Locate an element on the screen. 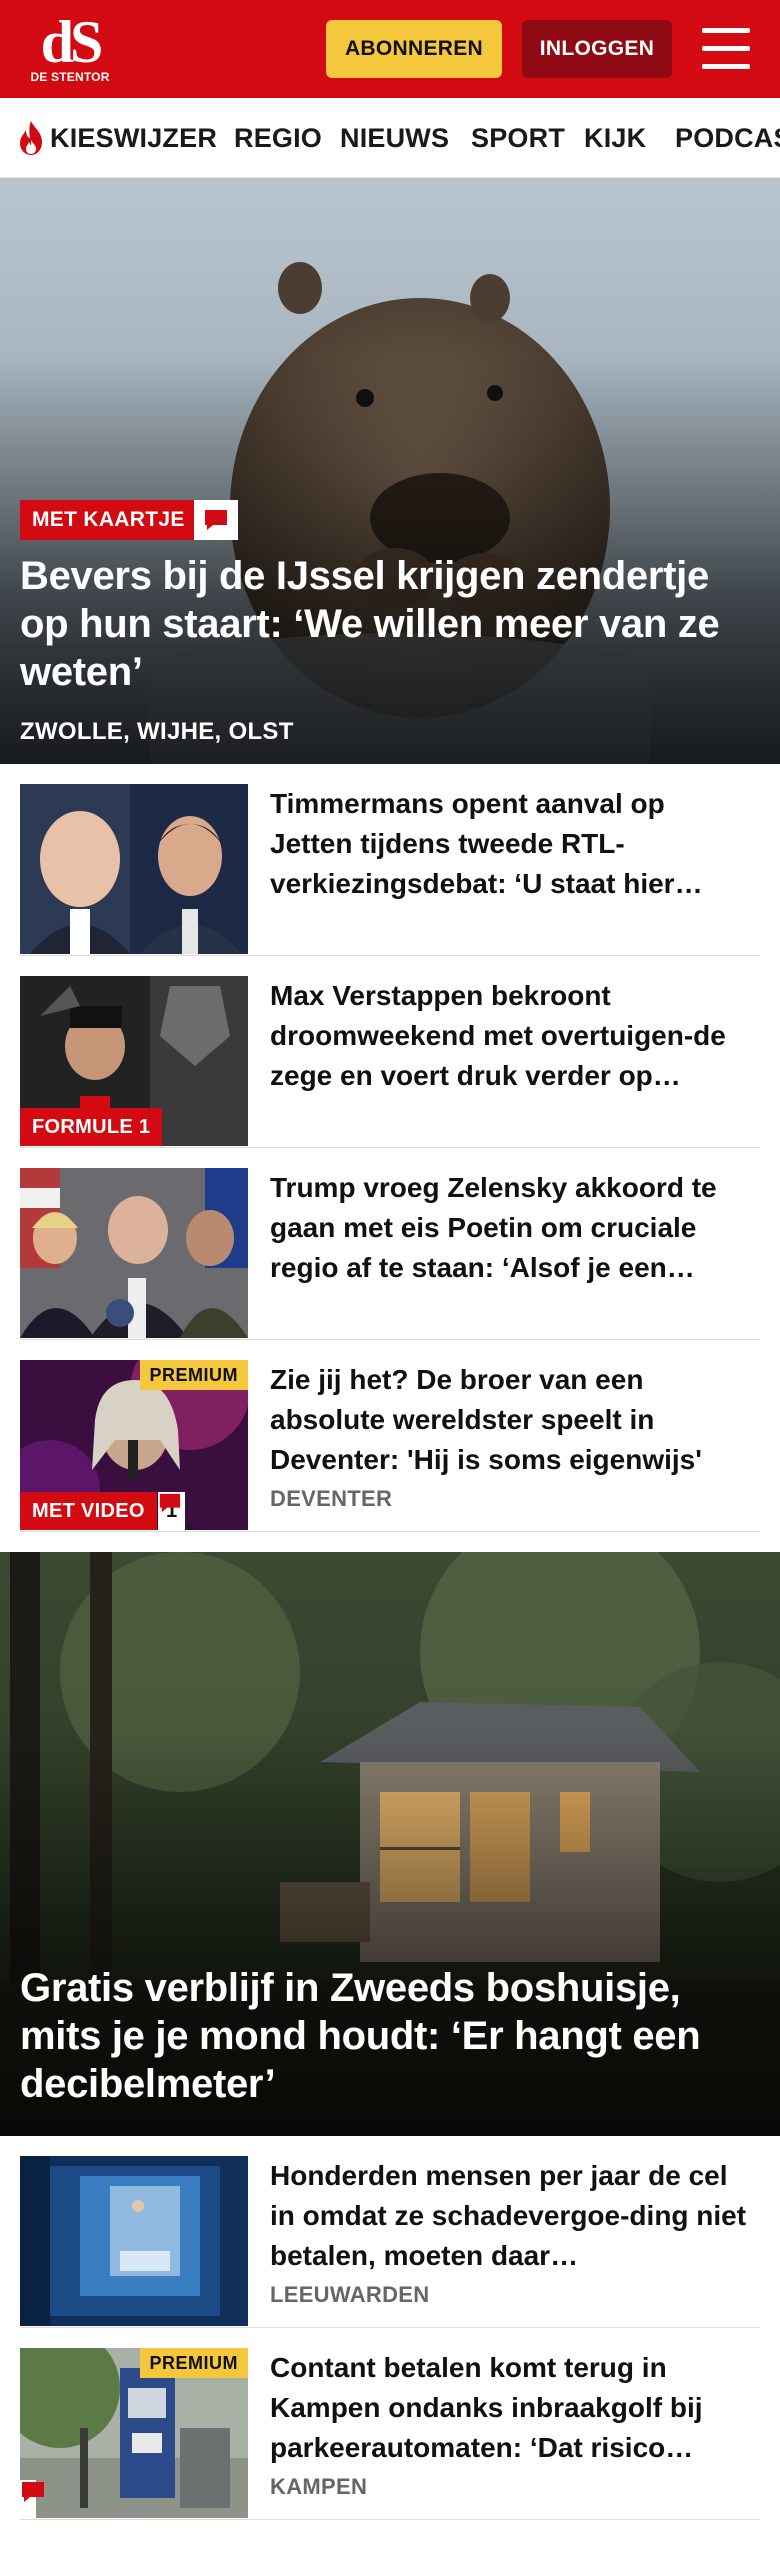  article-thumbnail: FORMULE 1 is located at coordinates (134, 1061).